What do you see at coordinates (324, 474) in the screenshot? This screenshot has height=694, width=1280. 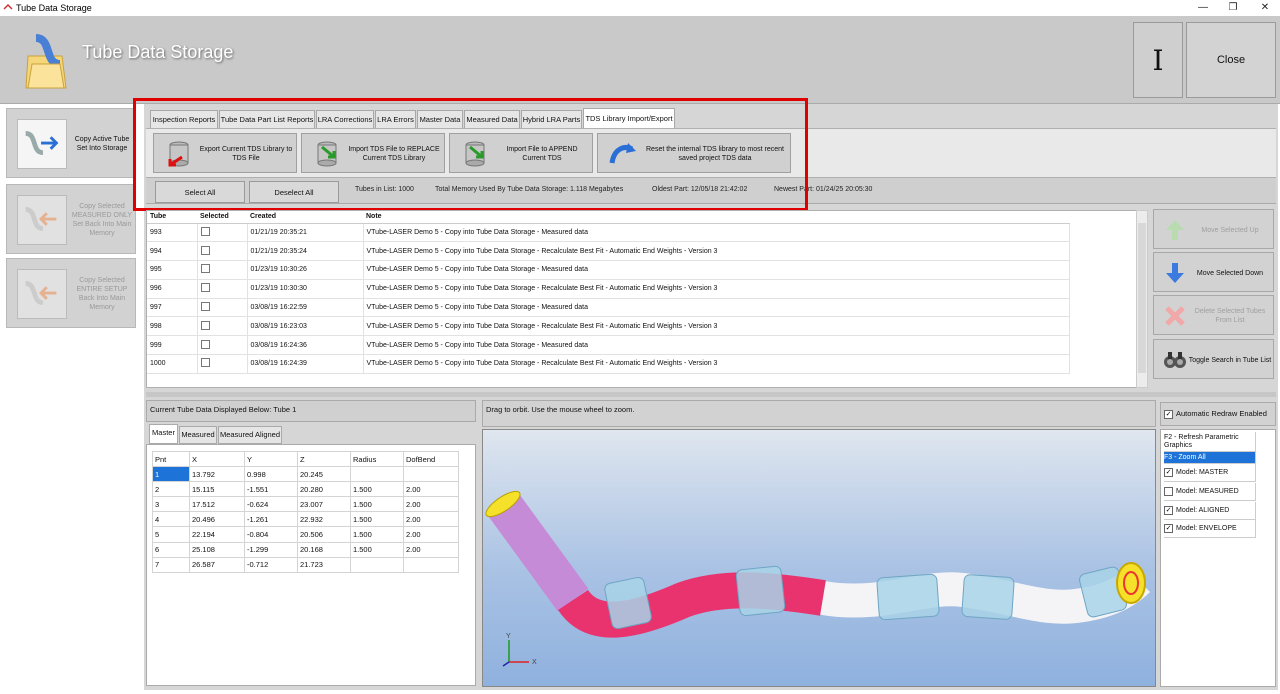 I see `z-cell: 20.245` at bounding box center [324, 474].